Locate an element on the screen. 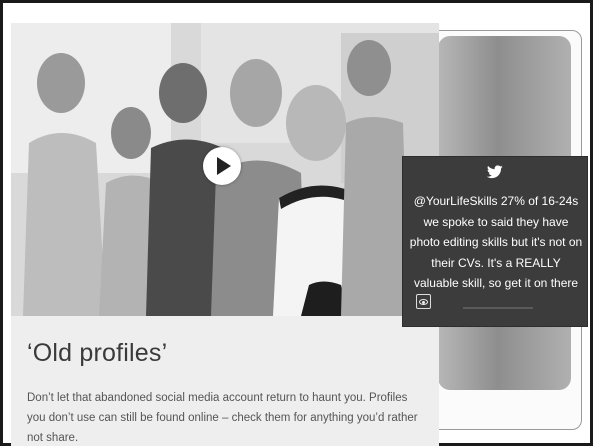 The width and height of the screenshot is (593, 446). eye-pupil is located at coordinates (423, 302).